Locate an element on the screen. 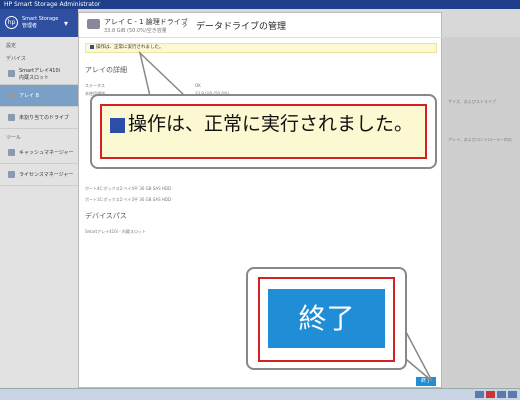  detail-key: ステータス is located at coordinates (95, 85).